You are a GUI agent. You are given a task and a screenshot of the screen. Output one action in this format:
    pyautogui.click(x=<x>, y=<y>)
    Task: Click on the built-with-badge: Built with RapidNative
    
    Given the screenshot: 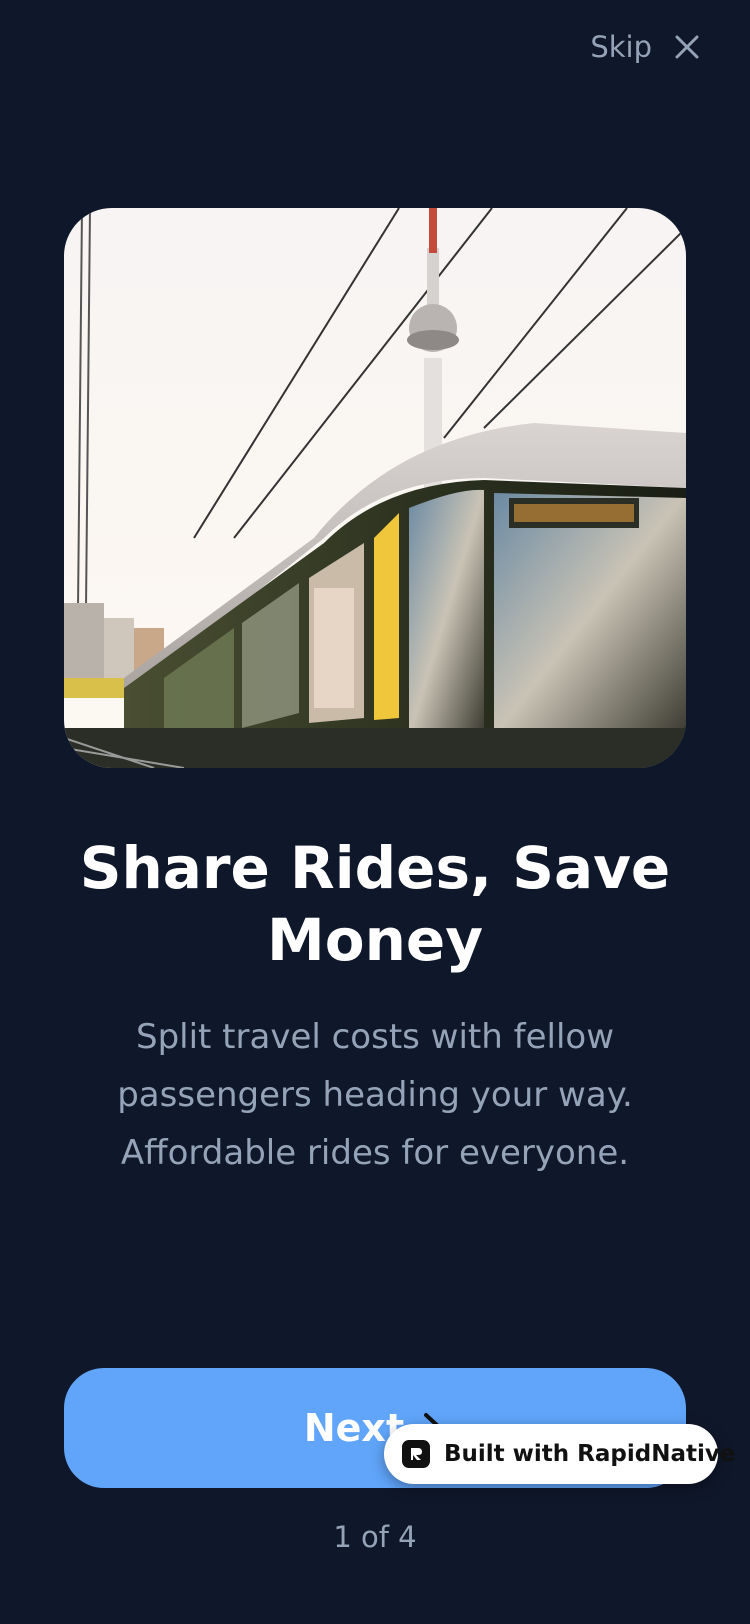 What is the action you would take?
    pyautogui.click(x=559, y=1454)
    